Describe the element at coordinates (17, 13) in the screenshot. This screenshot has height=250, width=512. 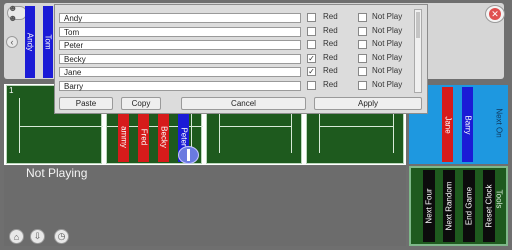
I see `people-icon: ☻☻` at that location.